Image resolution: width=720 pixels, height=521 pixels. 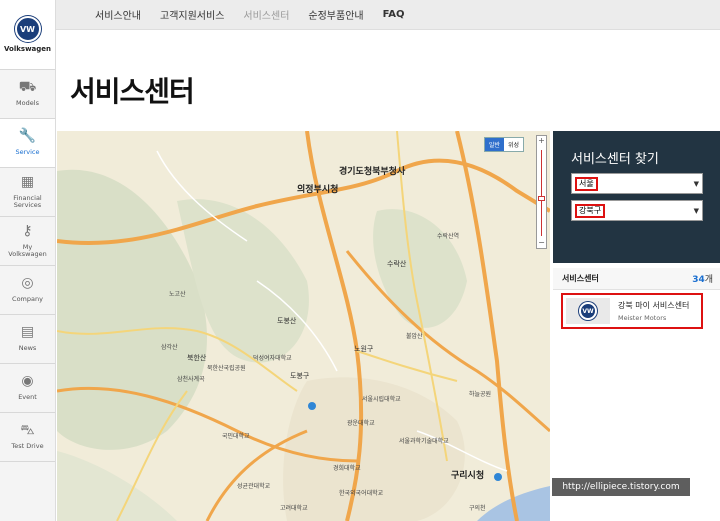 I want to click on zoom-control: + −, so click(x=541, y=192).